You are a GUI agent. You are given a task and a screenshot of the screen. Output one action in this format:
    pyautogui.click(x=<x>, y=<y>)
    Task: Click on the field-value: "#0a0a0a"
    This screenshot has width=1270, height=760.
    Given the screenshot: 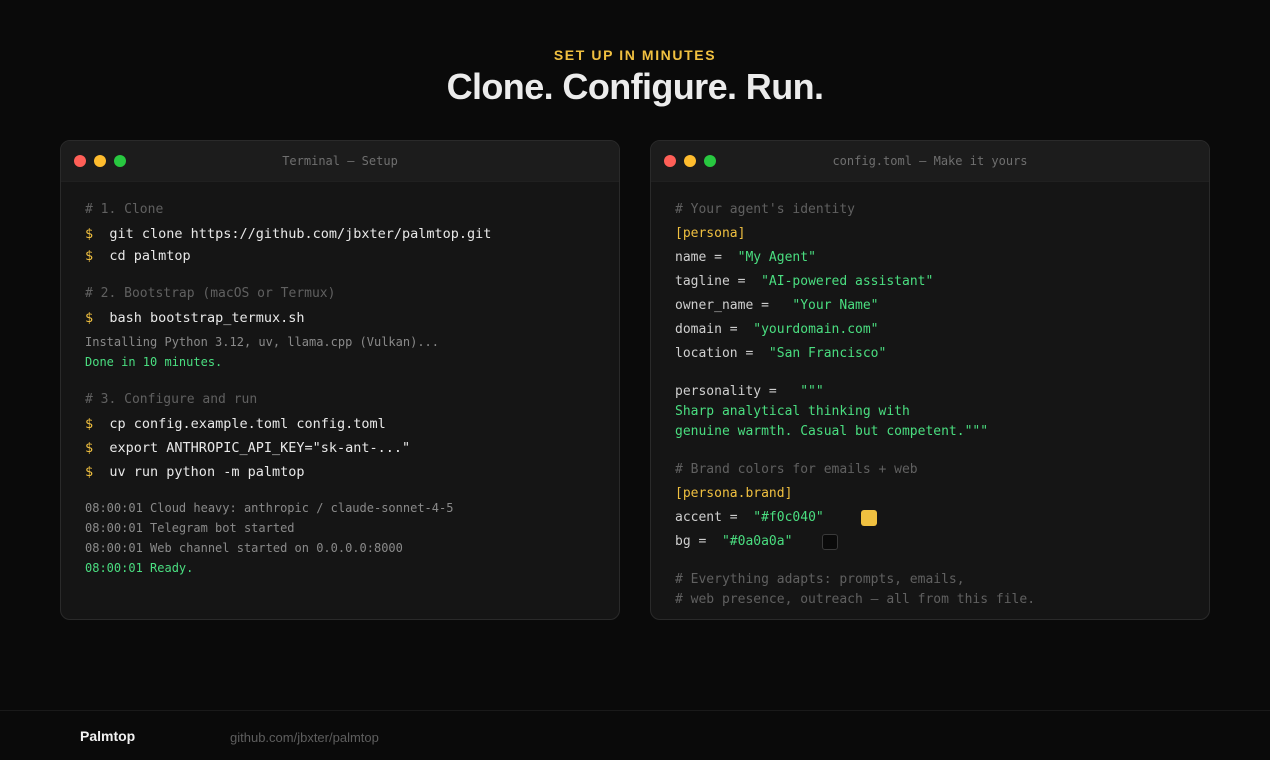 What is the action you would take?
    pyautogui.click(x=757, y=541)
    